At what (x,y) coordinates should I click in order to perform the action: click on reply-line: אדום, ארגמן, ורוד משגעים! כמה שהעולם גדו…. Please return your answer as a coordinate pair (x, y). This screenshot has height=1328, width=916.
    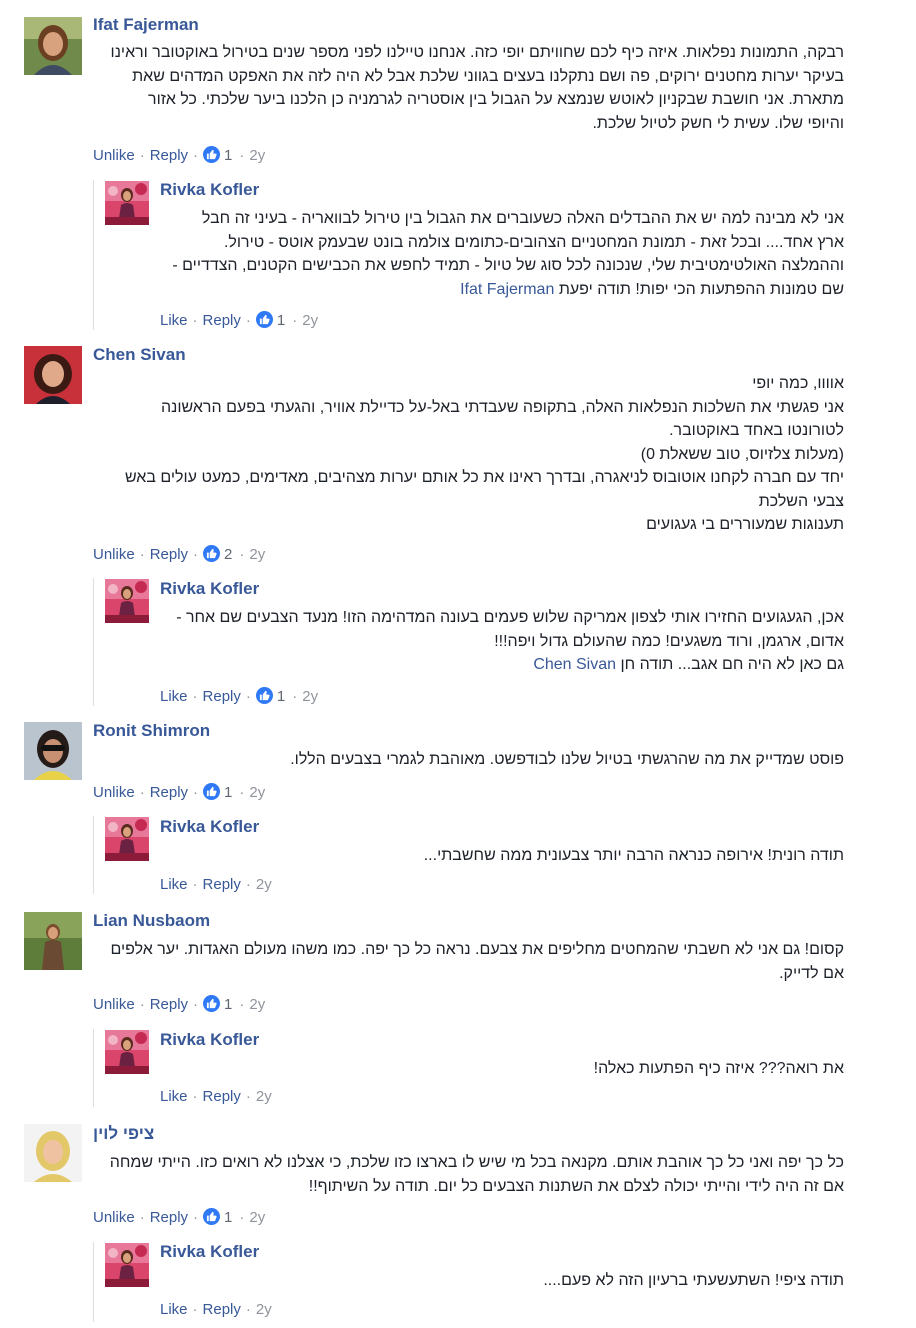
    Looking at the image, I should click on (669, 641).